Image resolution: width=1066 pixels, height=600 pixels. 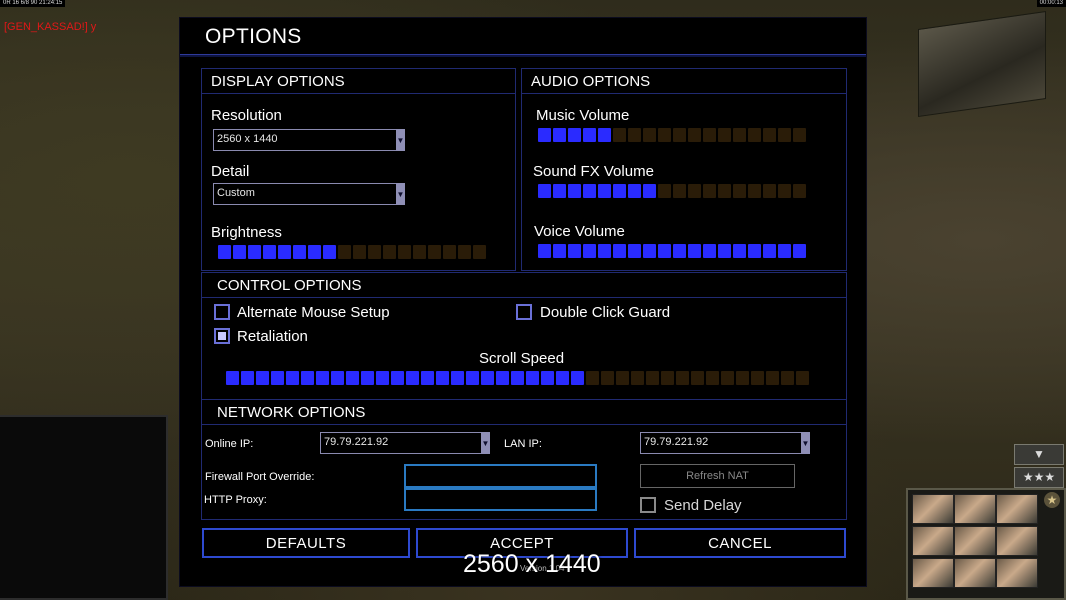 What do you see at coordinates (1039, 477) in the screenshot?
I see `rank-tab: ★★★` at bounding box center [1039, 477].